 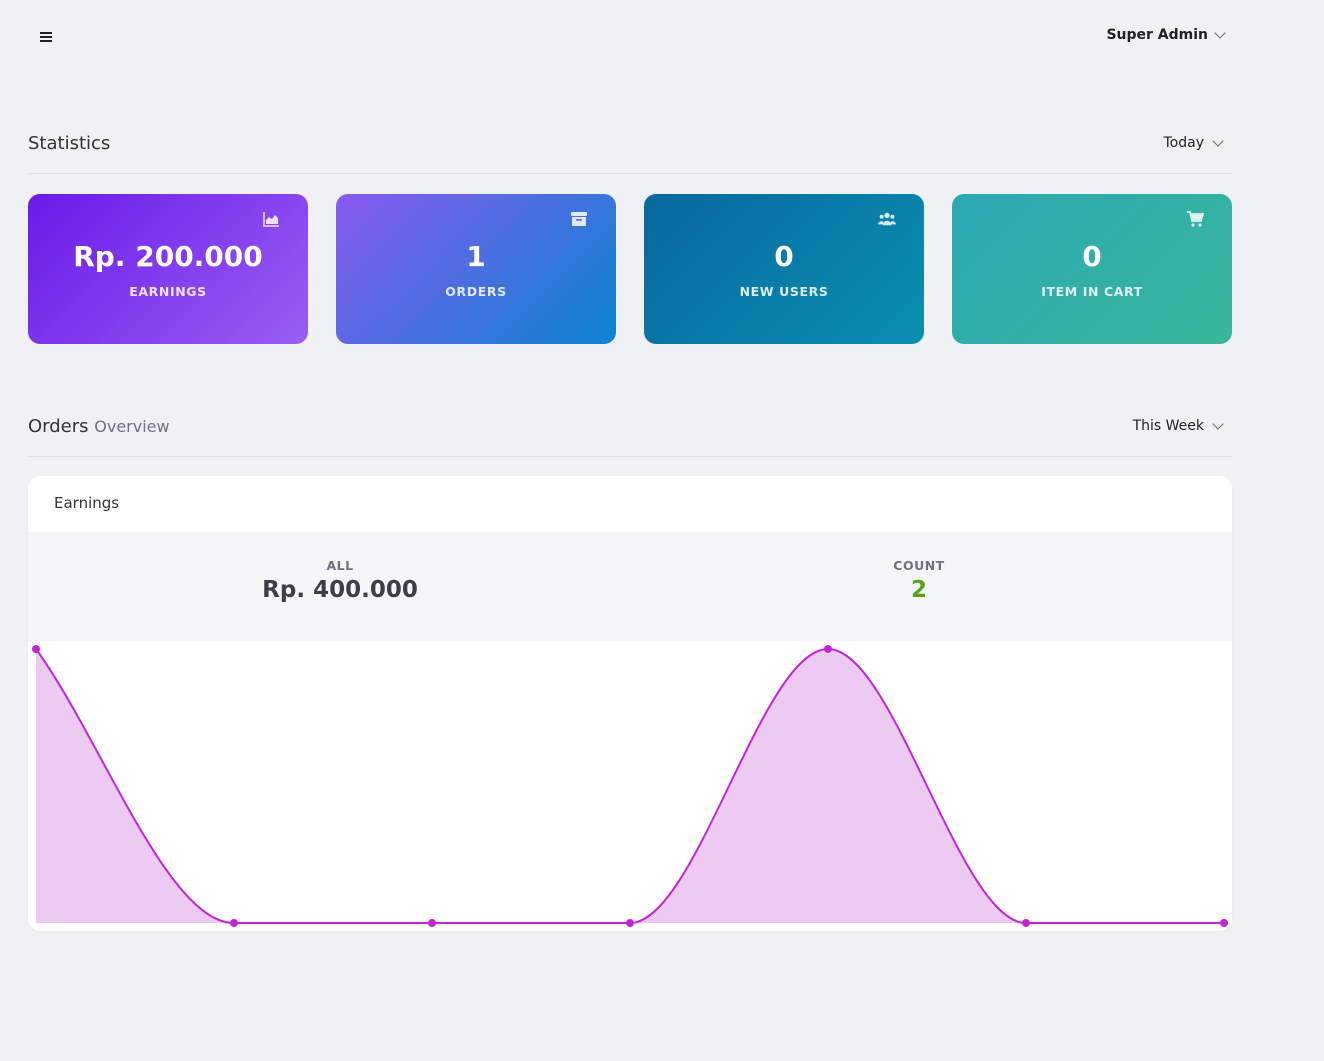 What do you see at coordinates (132, 426) in the screenshot?
I see `orders-title-sub: Overview` at bounding box center [132, 426].